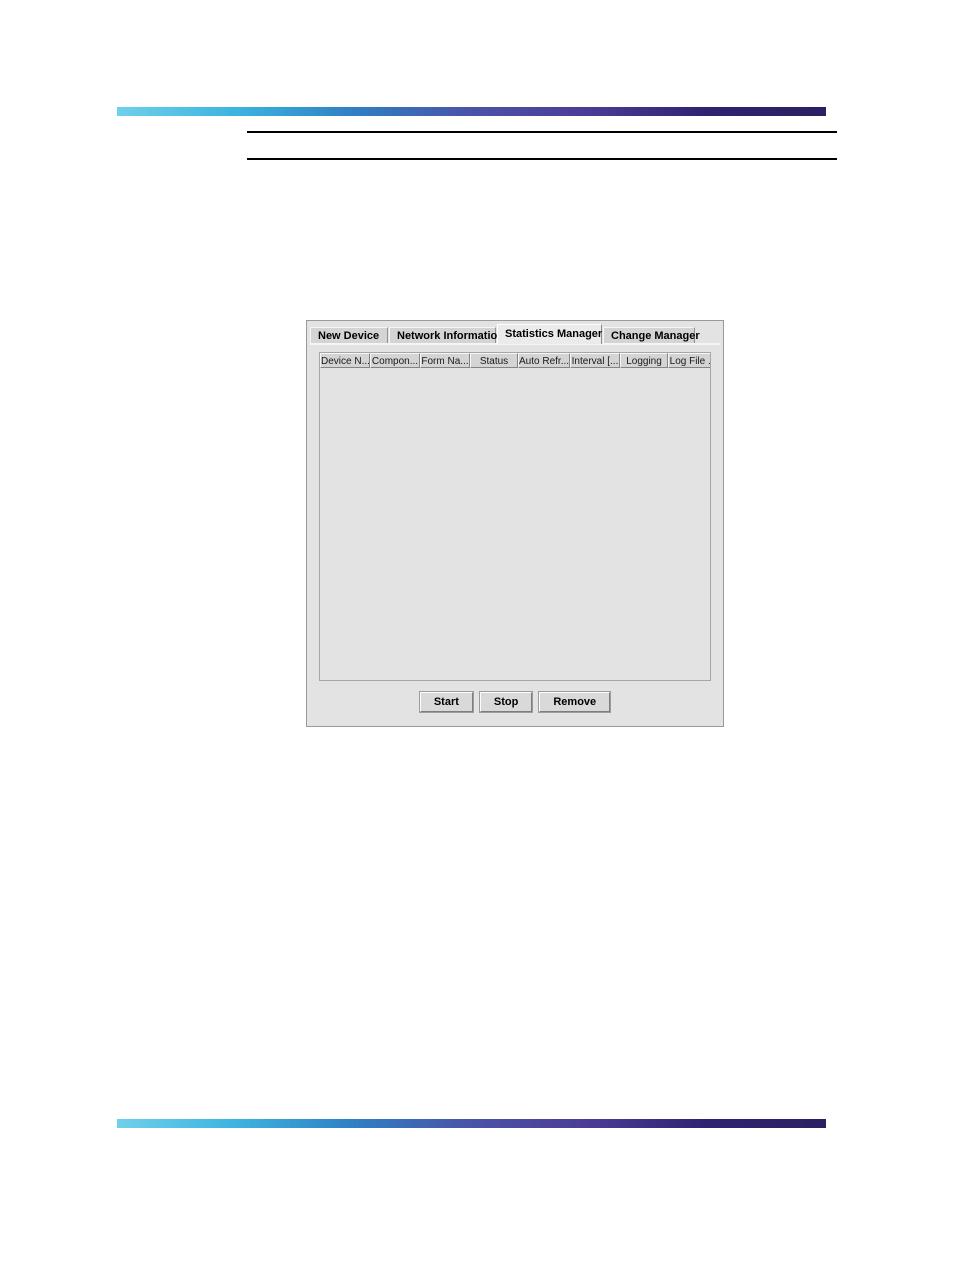 This screenshot has width=954, height=1272. What do you see at coordinates (549, 334) in the screenshot?
I see `tab-statistics-manager: Statistics Manager` at bounding box center [549, 334].